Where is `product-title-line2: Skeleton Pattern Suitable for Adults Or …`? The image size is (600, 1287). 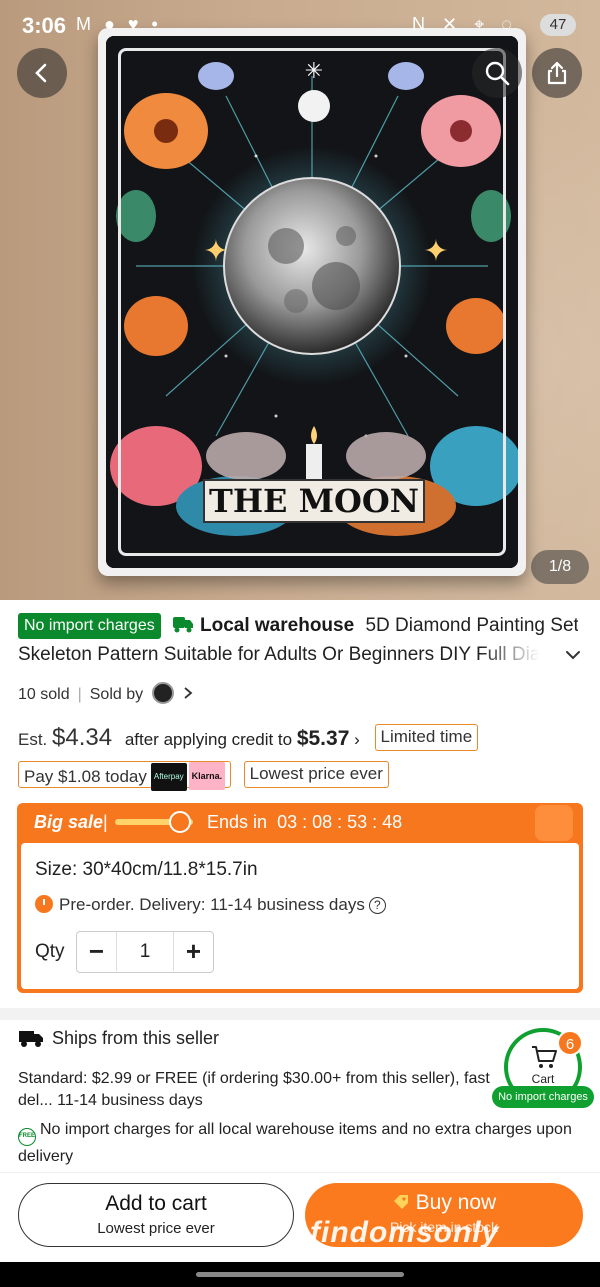 product-title-line2: Skeleton Pattern Suitable for Adults Or … is located at coordinates (278, 655).